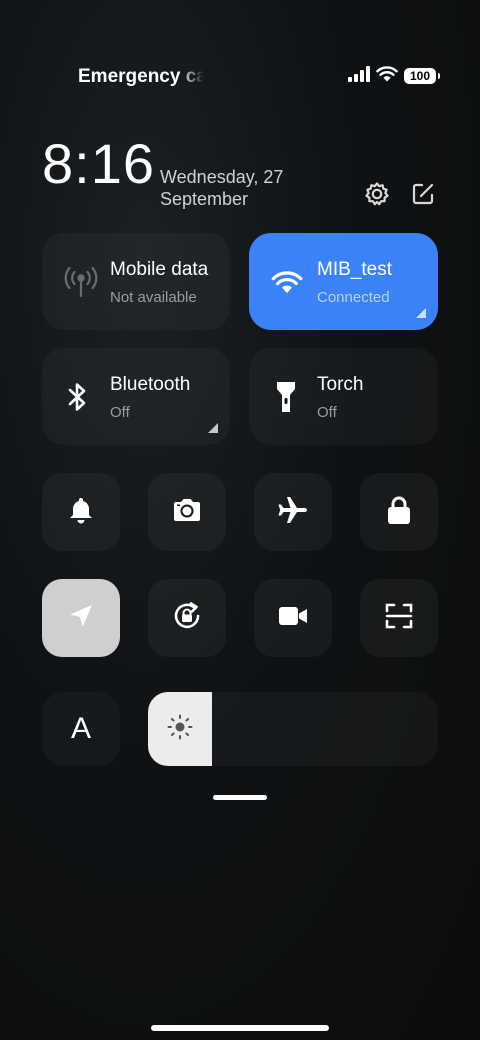 This screenshot has height=1040, width=480. What do you see at coordinates (421, 313) in the screenshot?
I see `wifi-expand-corner` at bounding box center [421, 313].